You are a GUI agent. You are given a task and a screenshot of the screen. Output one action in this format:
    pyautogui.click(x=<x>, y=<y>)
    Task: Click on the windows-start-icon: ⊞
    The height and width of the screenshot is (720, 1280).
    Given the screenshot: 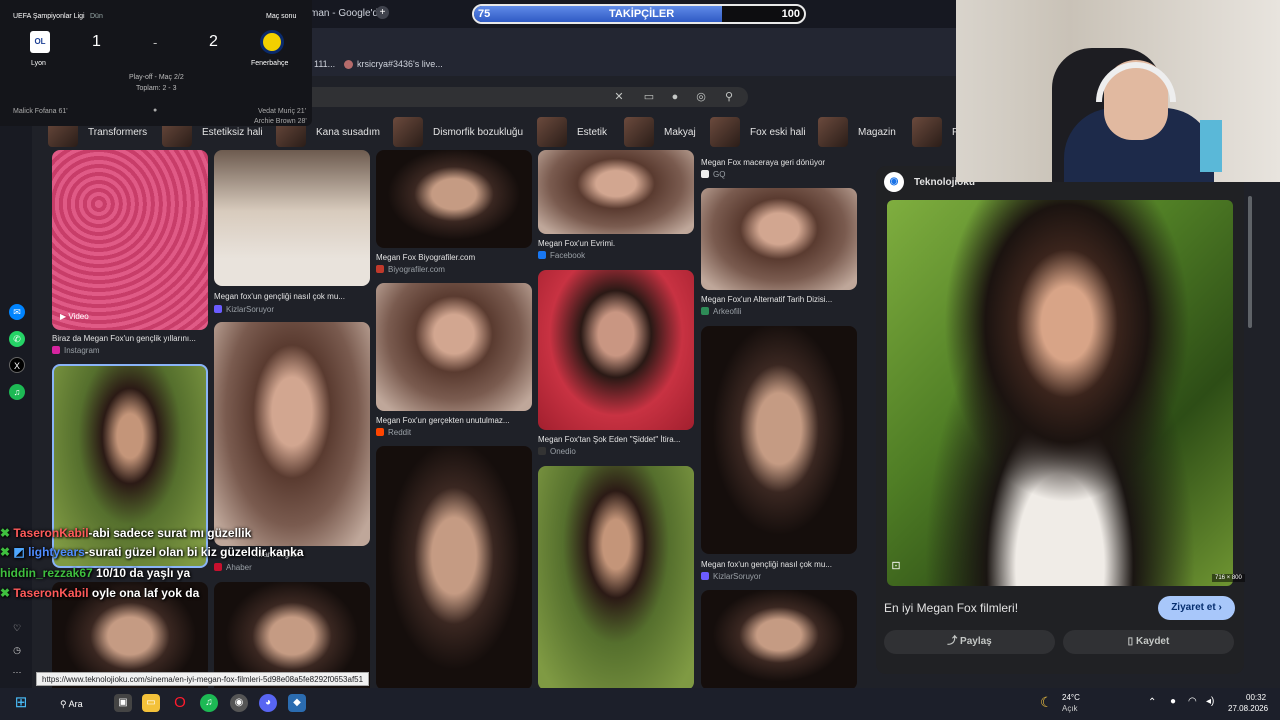 What is the action you would take?
    pyautogui.click(x=21, y=703)
    